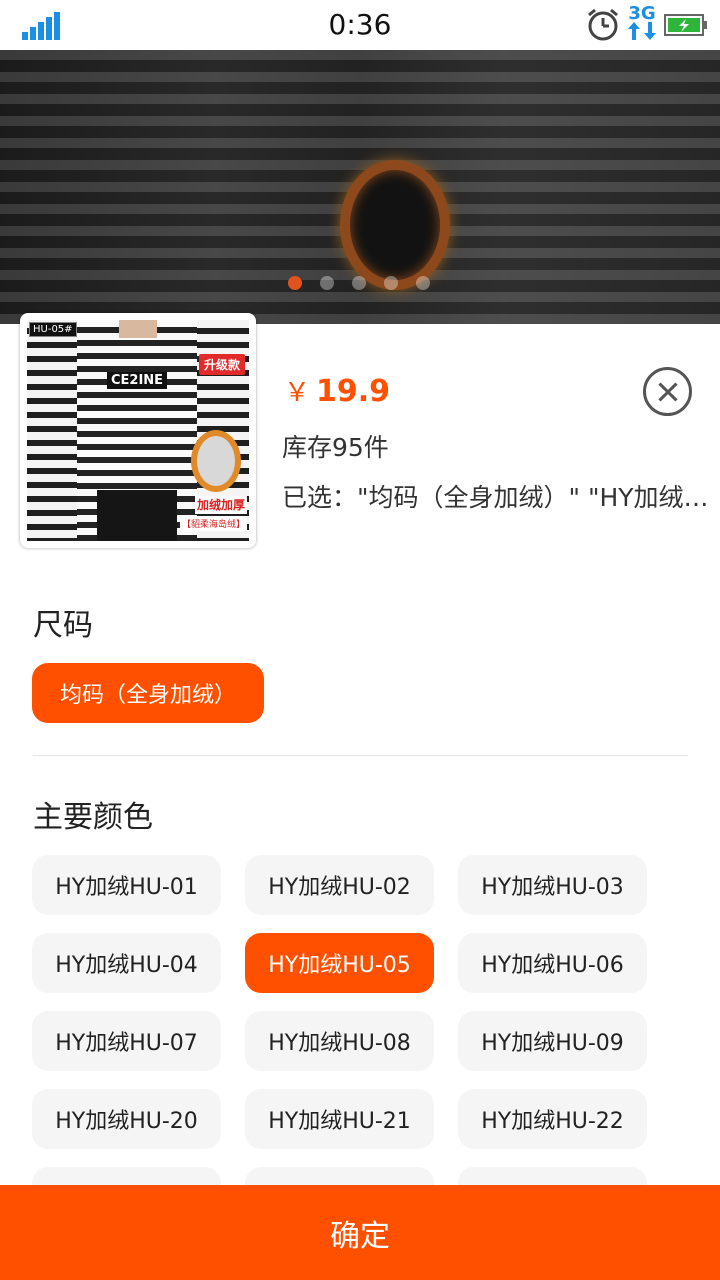 Image resolution: width=720 pixels, height=1280 pixels. Describe the element at coordinates (126, 963) in the screenshot. I see `color-option: HY加绒HU-04` at that location.